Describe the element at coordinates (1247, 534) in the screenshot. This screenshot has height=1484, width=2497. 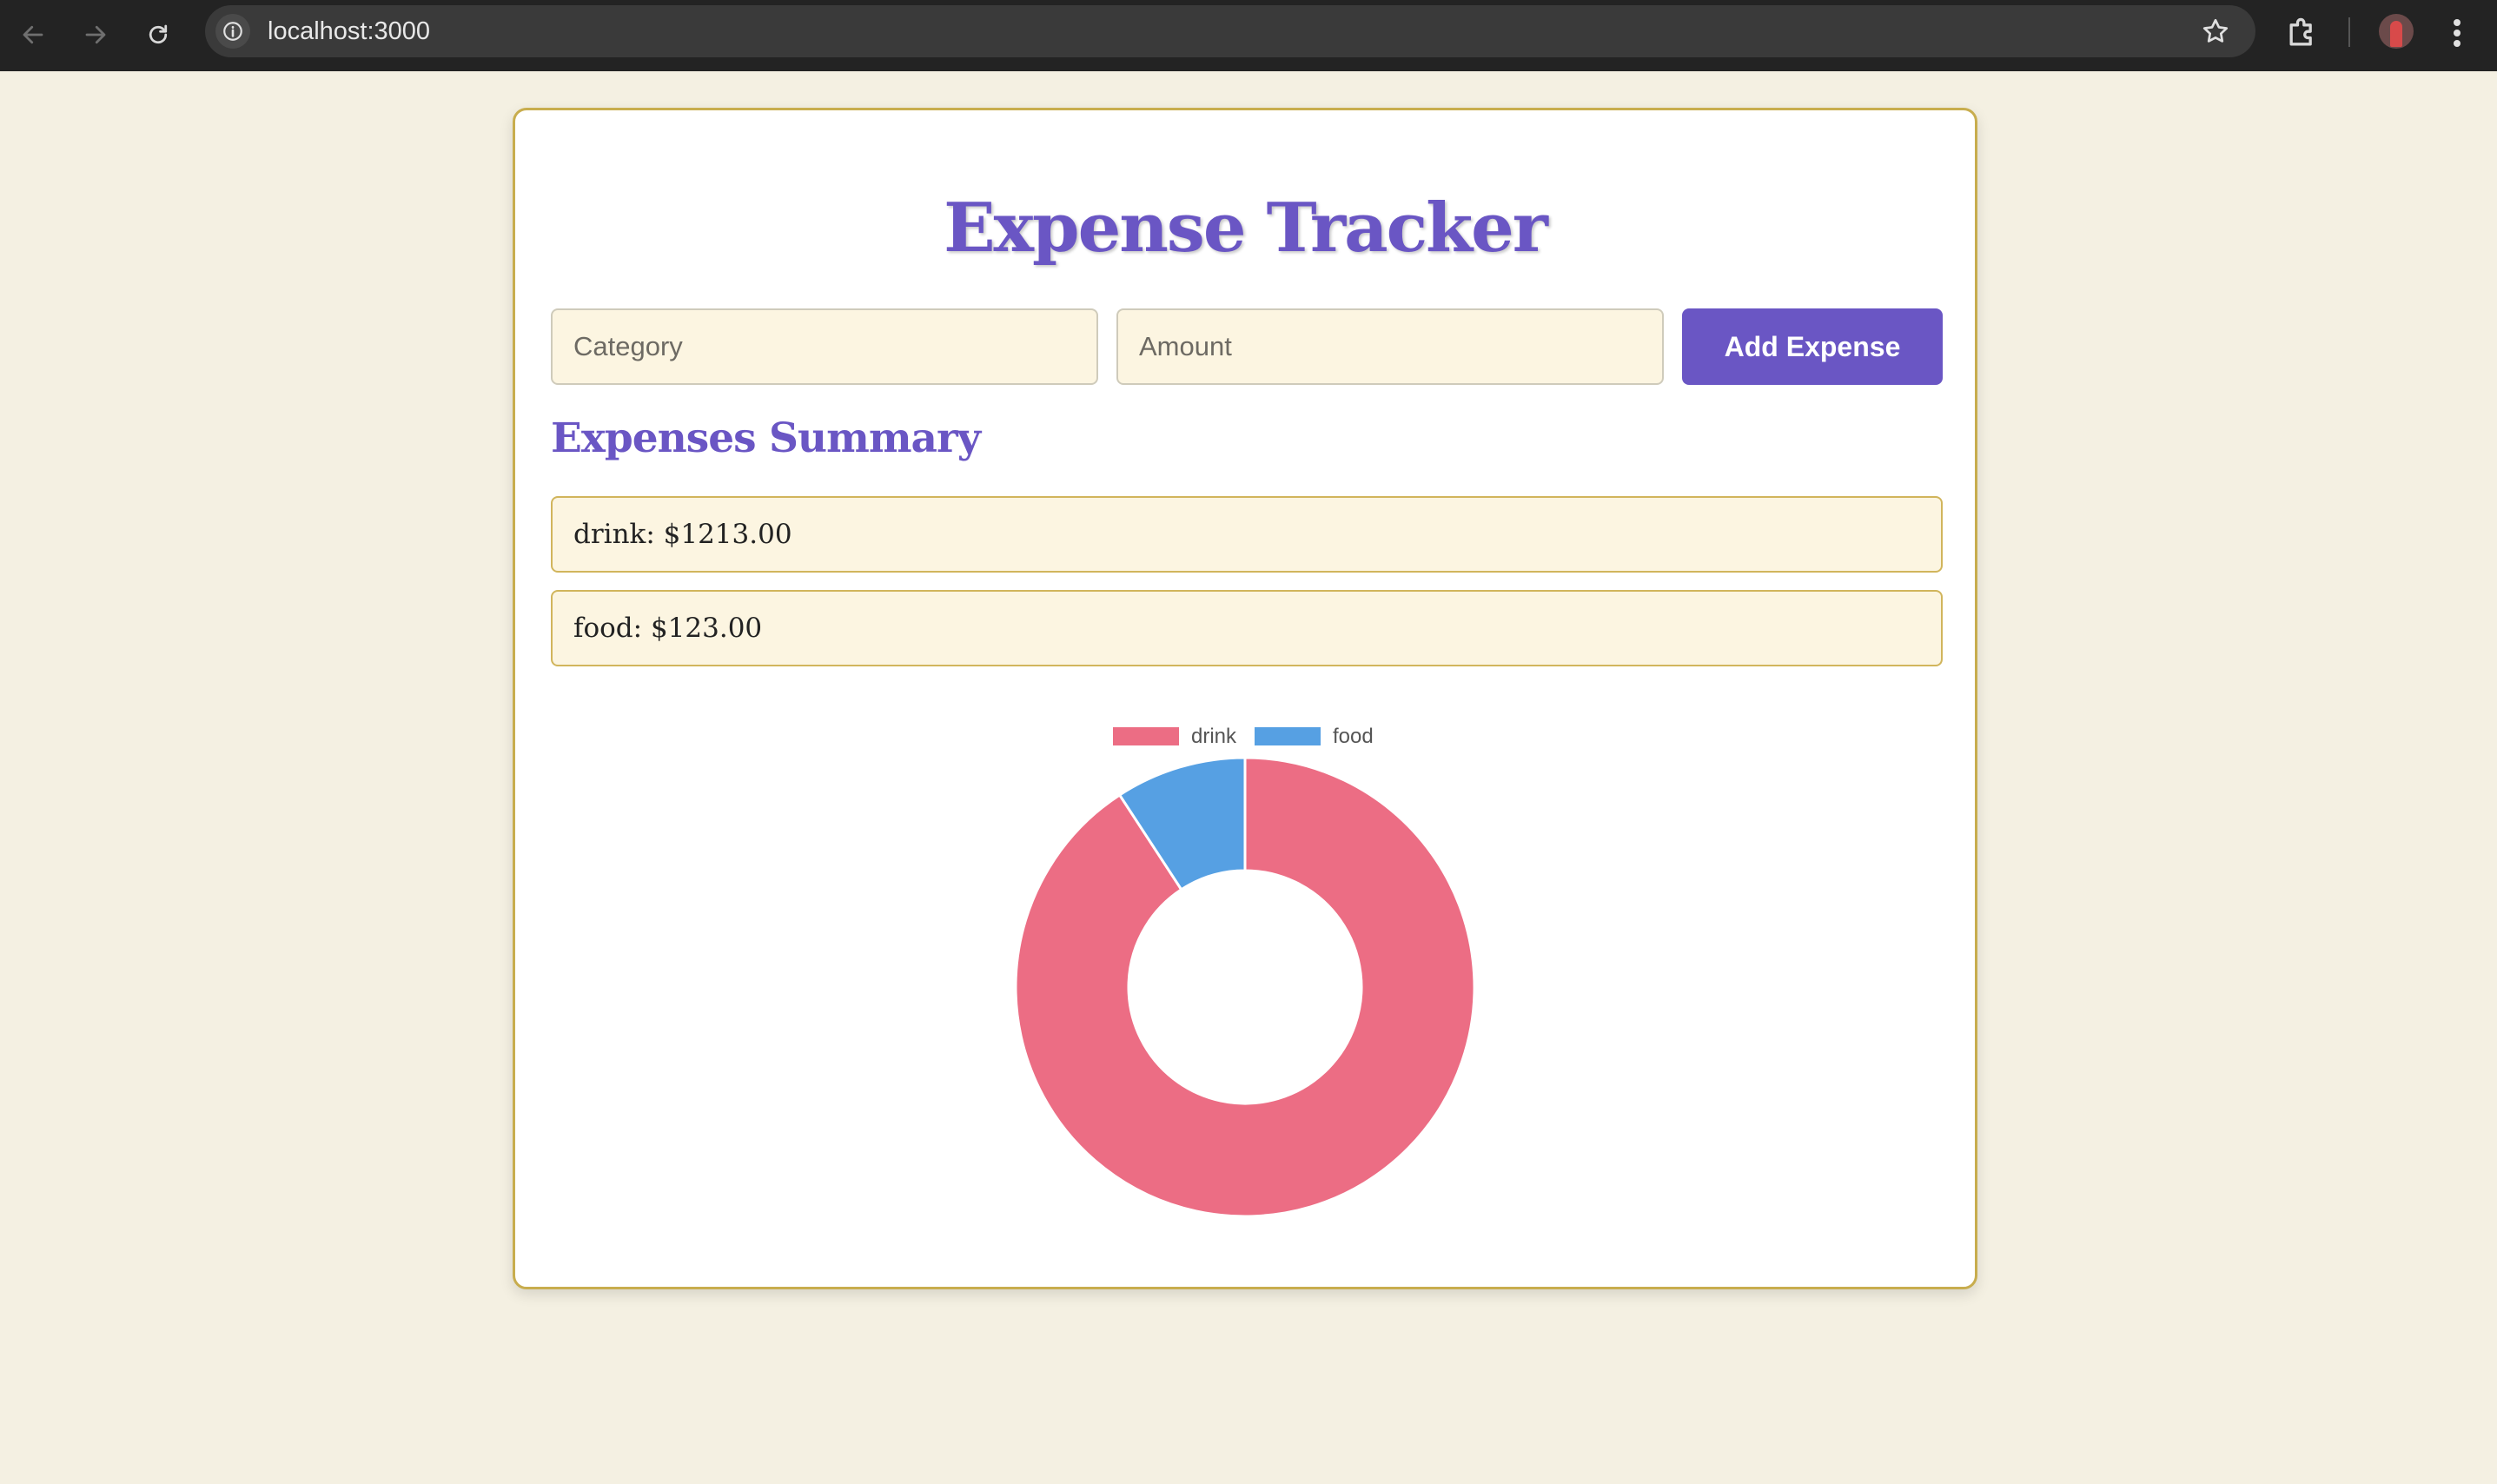
I see `expense-item: drink: $1213.00` at that location.